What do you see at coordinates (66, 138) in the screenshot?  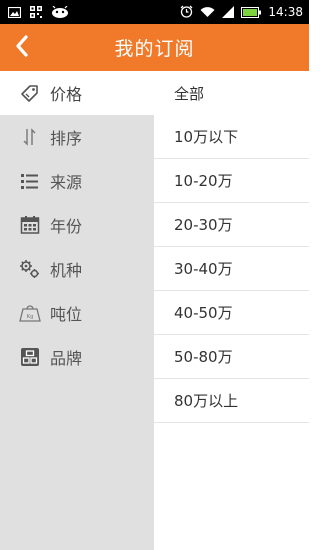 I see `sidebar-item-label: 排序` at bounding box center [66, 138].